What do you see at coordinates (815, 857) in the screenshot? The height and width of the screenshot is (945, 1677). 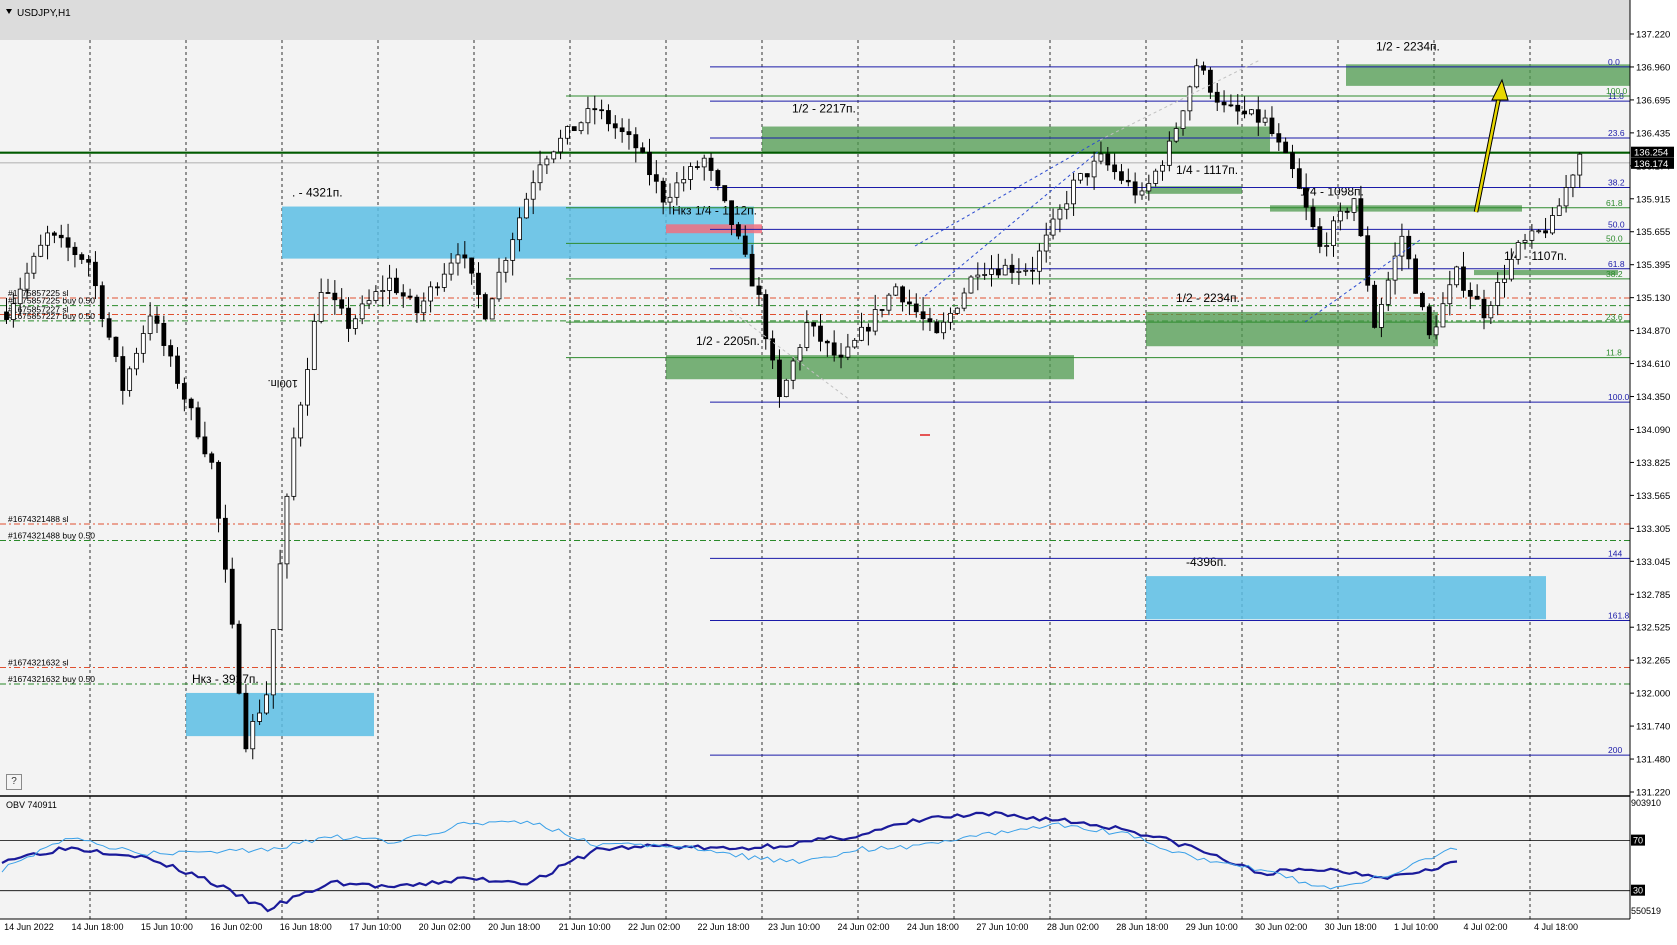 I see `obv-panel-area` at bounding box center [815, 857].